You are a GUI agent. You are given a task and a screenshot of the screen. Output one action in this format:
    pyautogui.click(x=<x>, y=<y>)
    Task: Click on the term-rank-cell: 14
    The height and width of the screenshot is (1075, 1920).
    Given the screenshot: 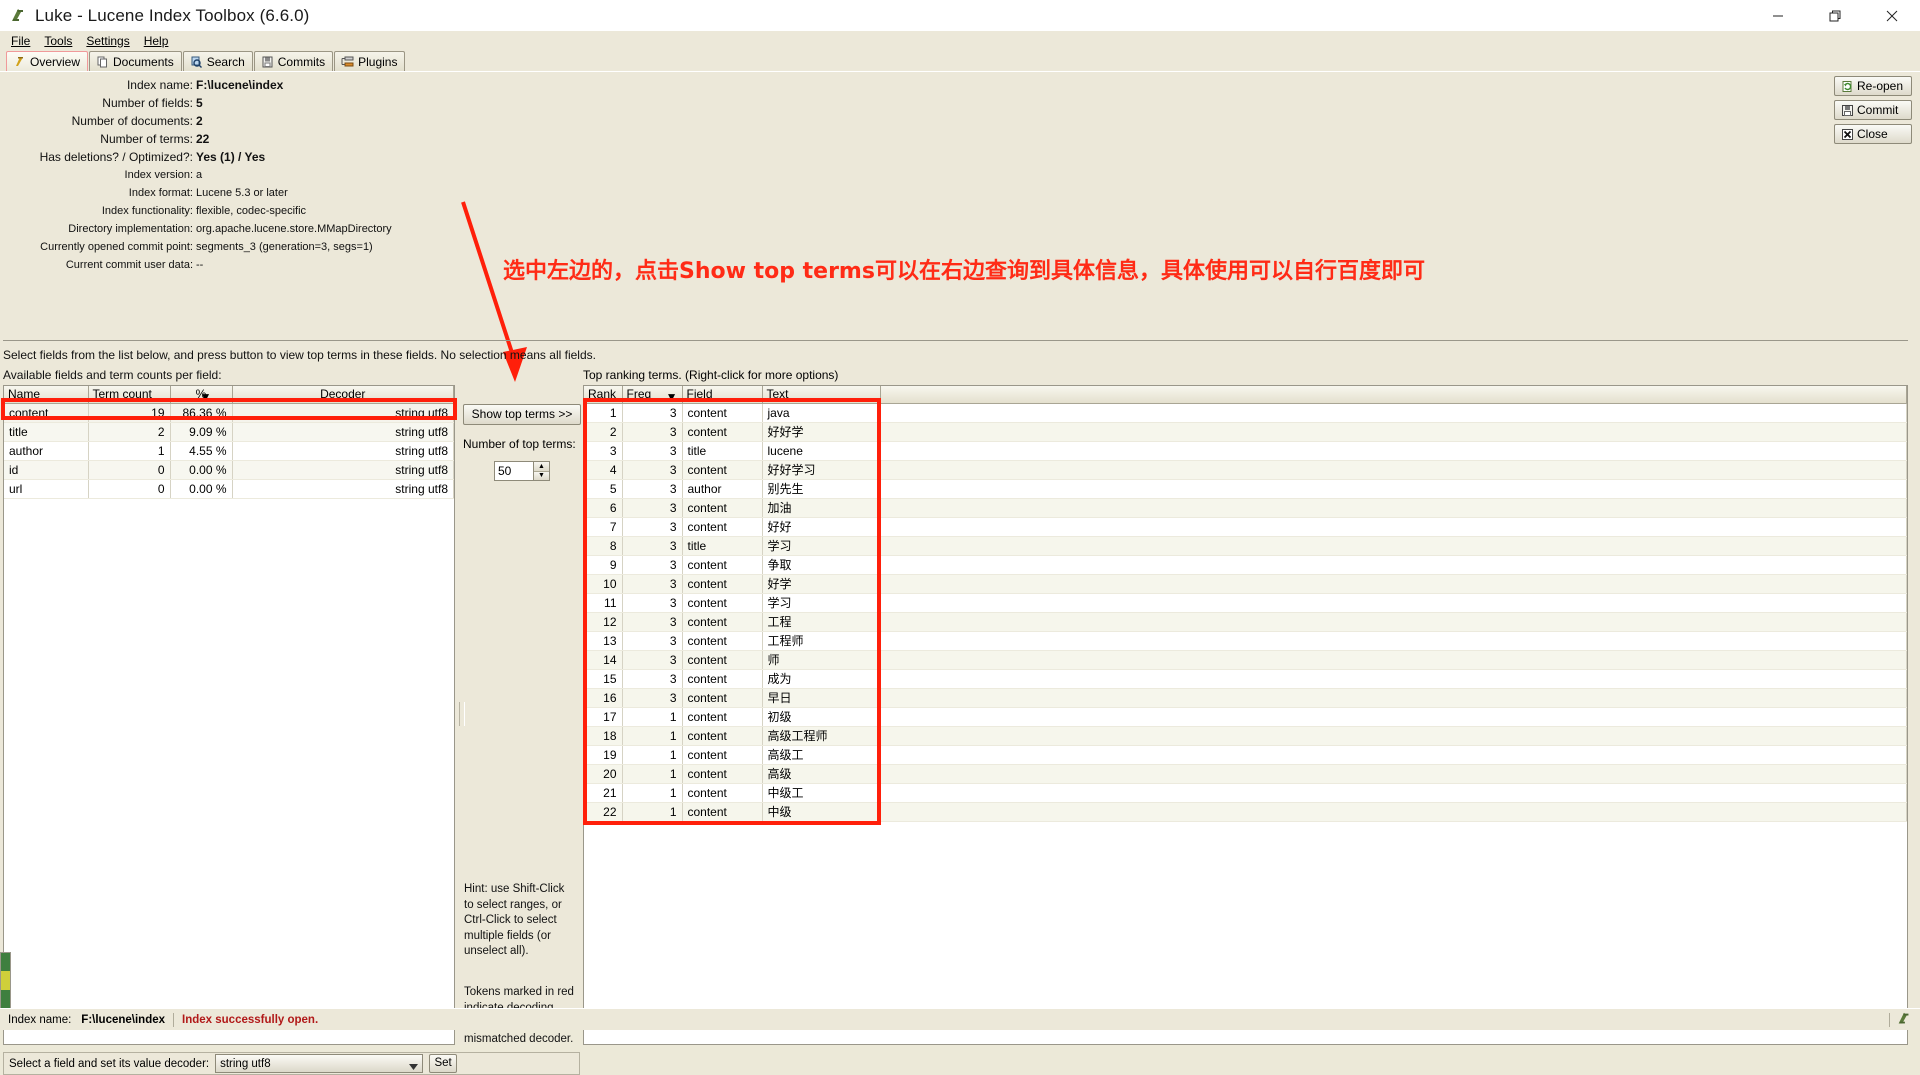 What is the action you would take?
    pyautogui.click(x=603, y=660)
    